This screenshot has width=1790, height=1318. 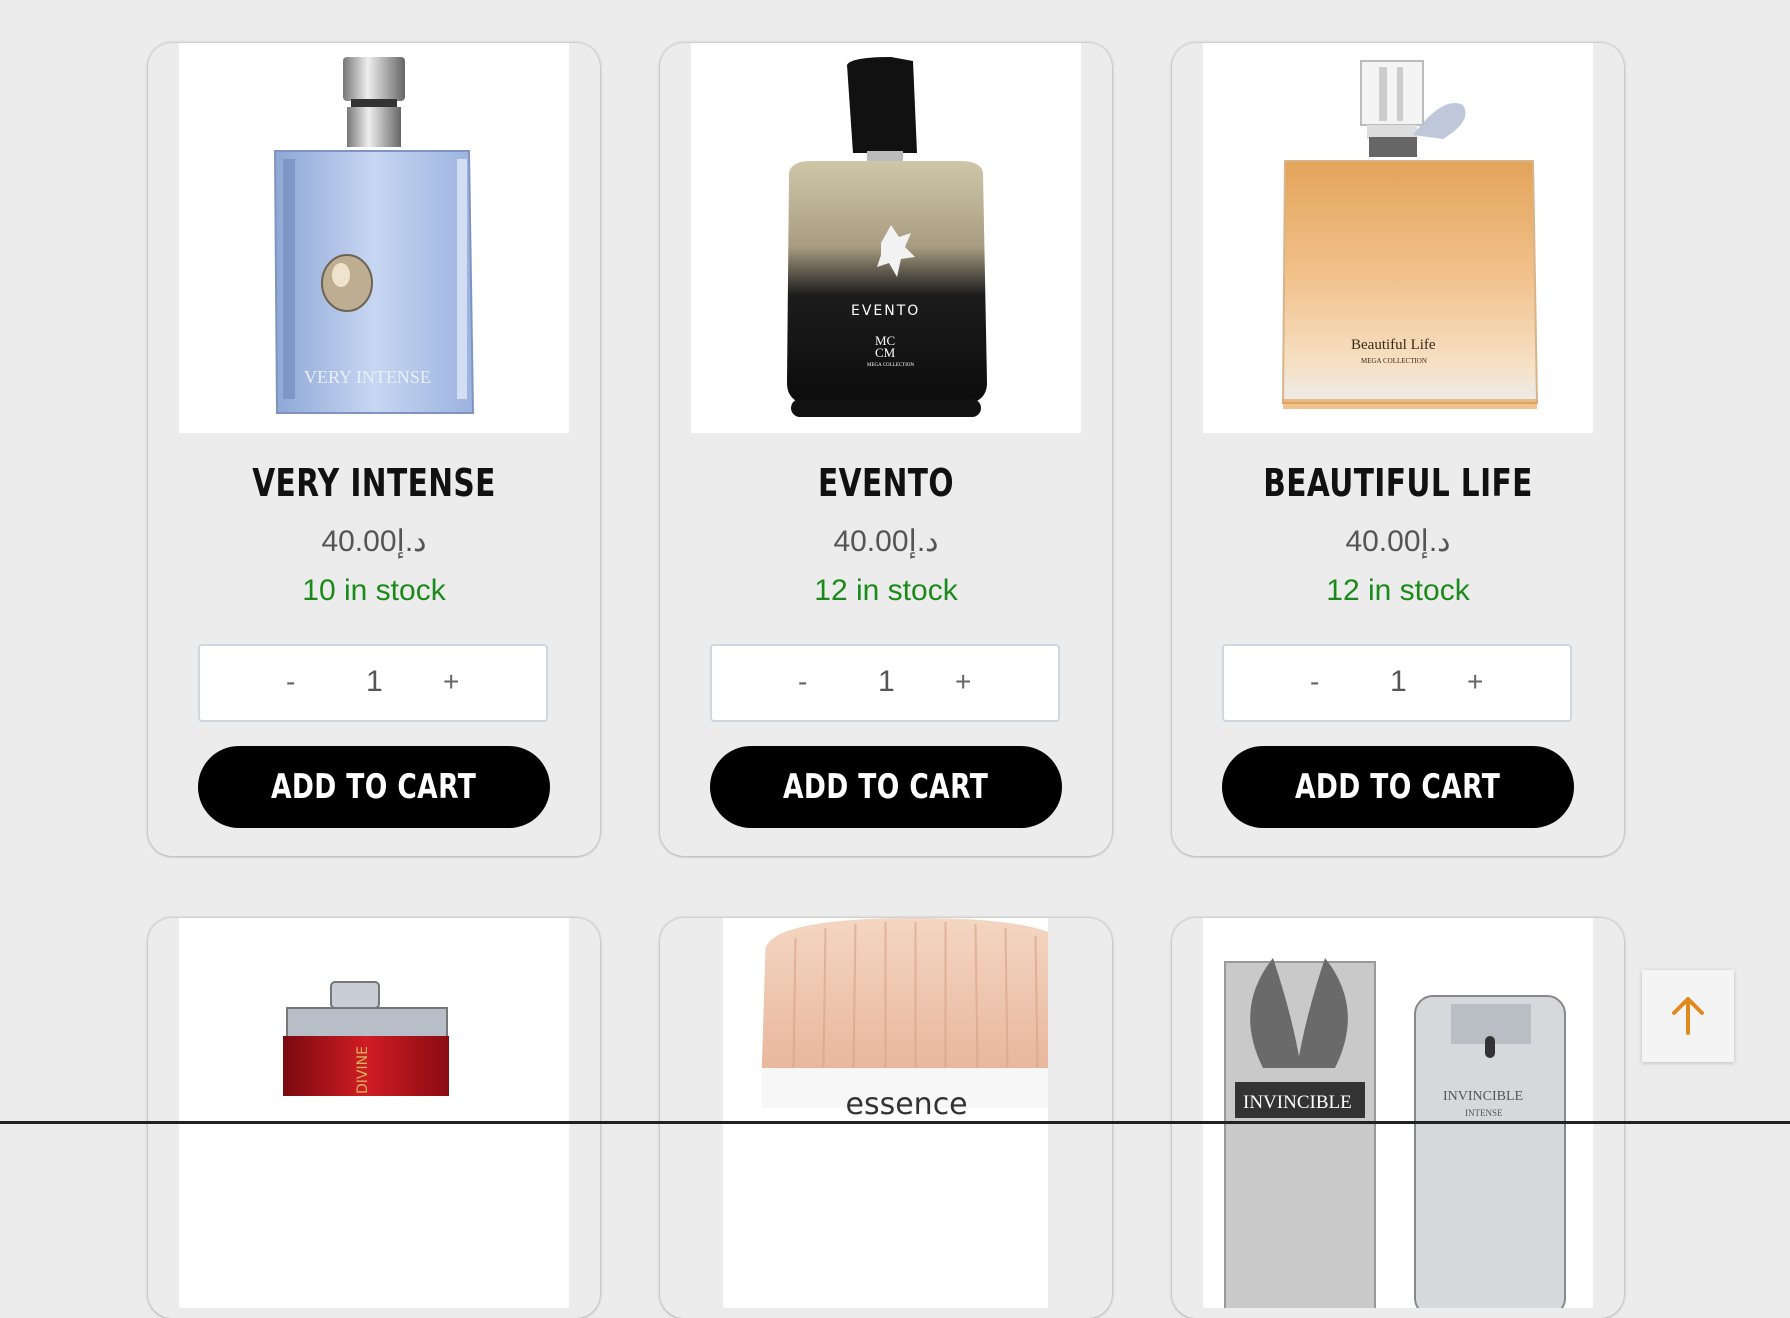 What do you see at coordinates (367, 377) in the screenshot?
I see `bottle-label: VERY INTENSE` at bounding box center [367, 377].